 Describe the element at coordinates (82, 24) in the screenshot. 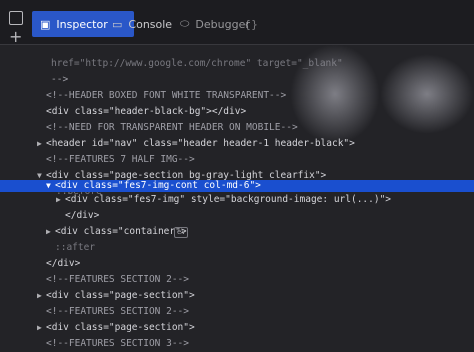

I see `tab-inspector-label: Inspector` at that location.